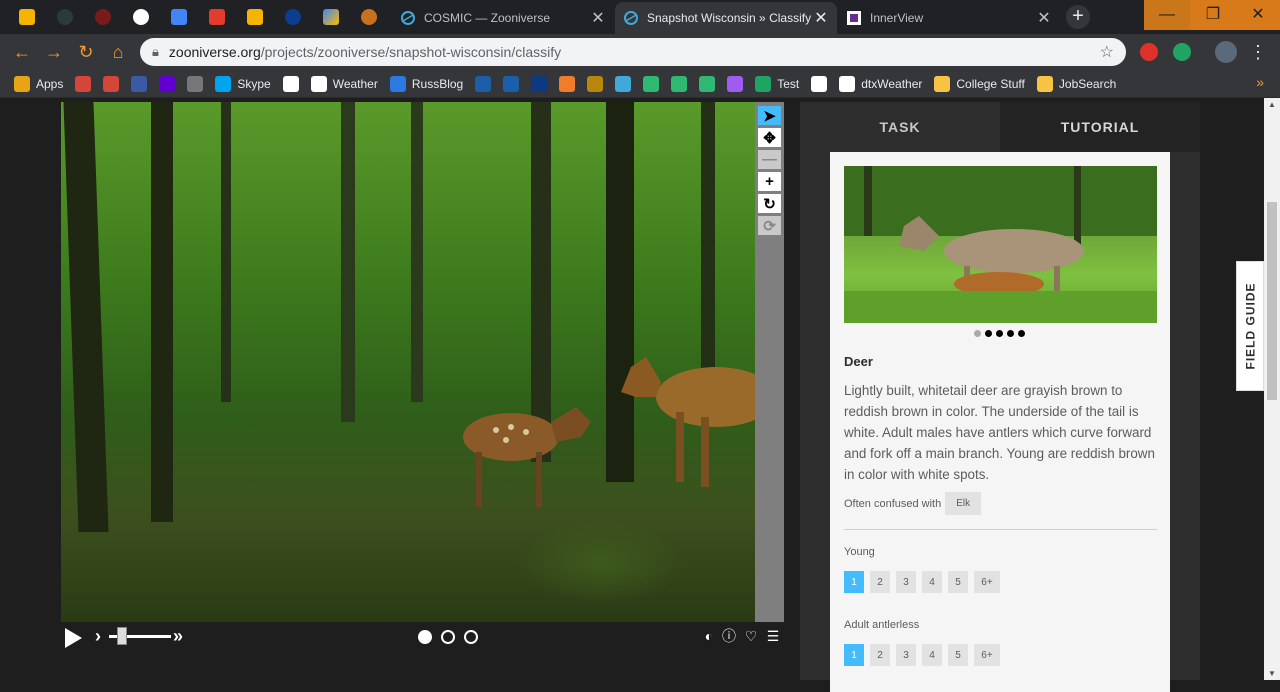  Describe the element at coordinates (1213, 15) in the screenshot. I see `restore-button: ❐` at that location.